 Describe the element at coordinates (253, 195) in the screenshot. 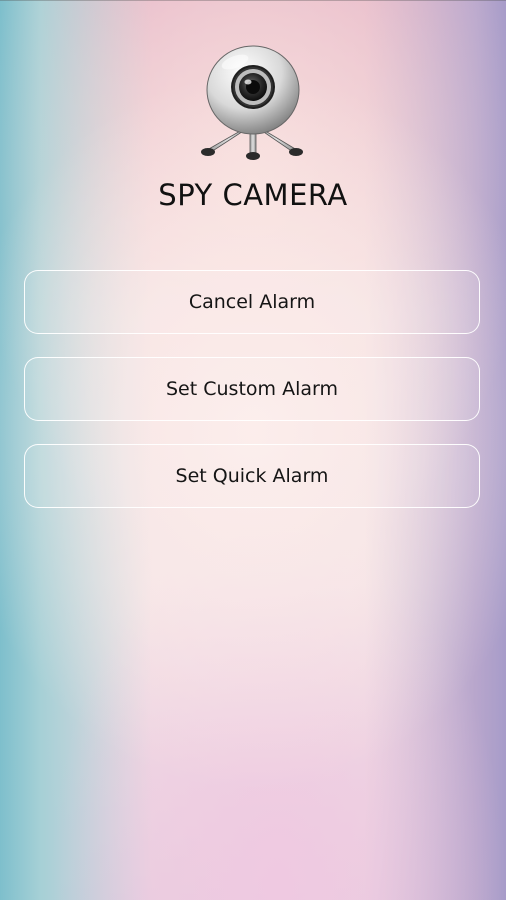

I see `app-title: SPY CAMERA` at that location.